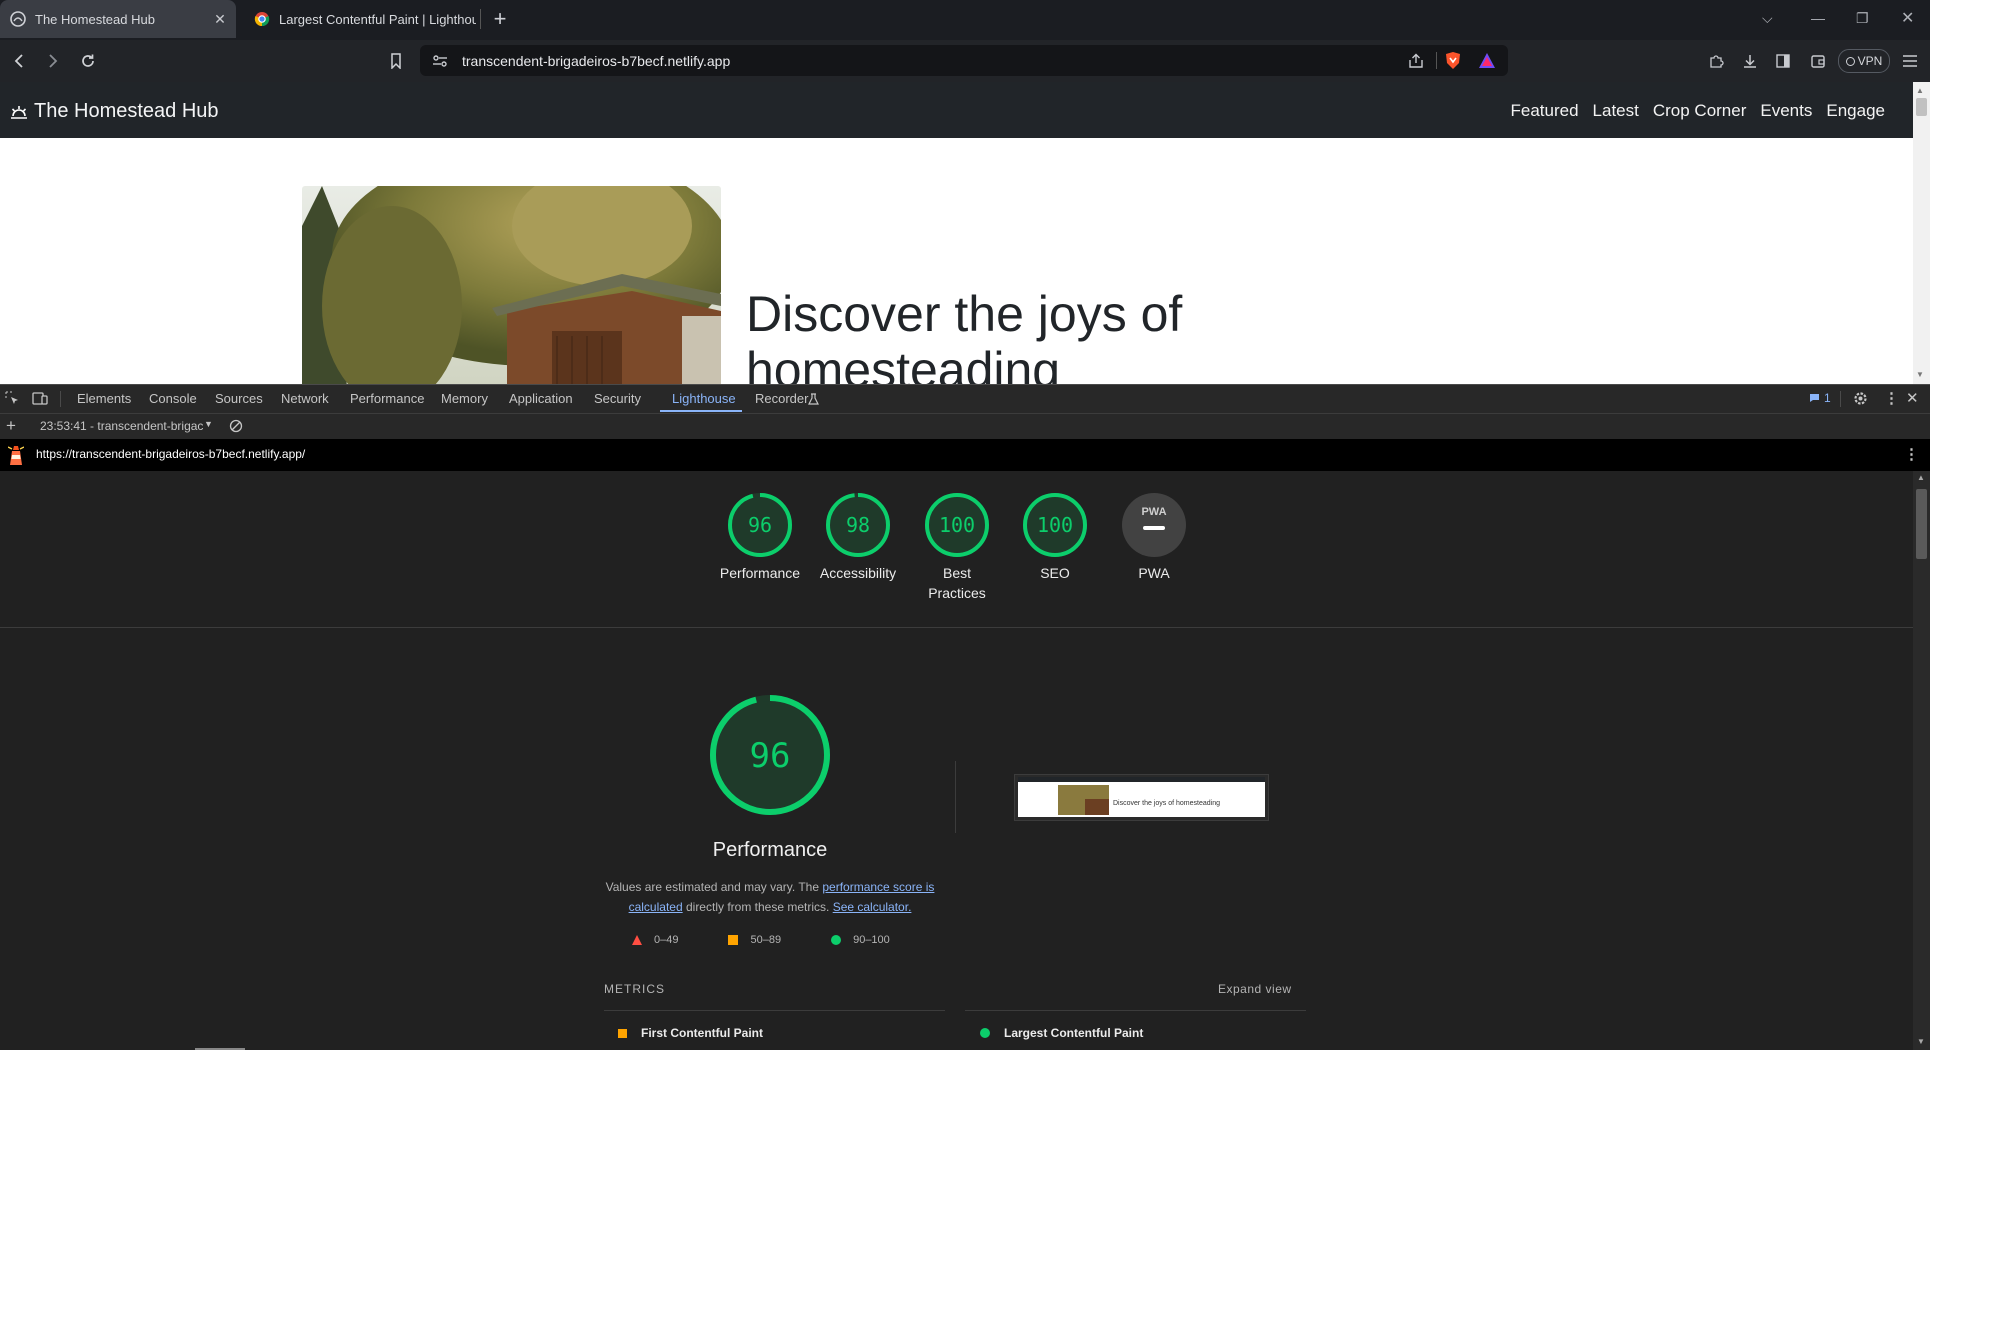  I want to click on brave-rewards-icon, so click(1487, 60).